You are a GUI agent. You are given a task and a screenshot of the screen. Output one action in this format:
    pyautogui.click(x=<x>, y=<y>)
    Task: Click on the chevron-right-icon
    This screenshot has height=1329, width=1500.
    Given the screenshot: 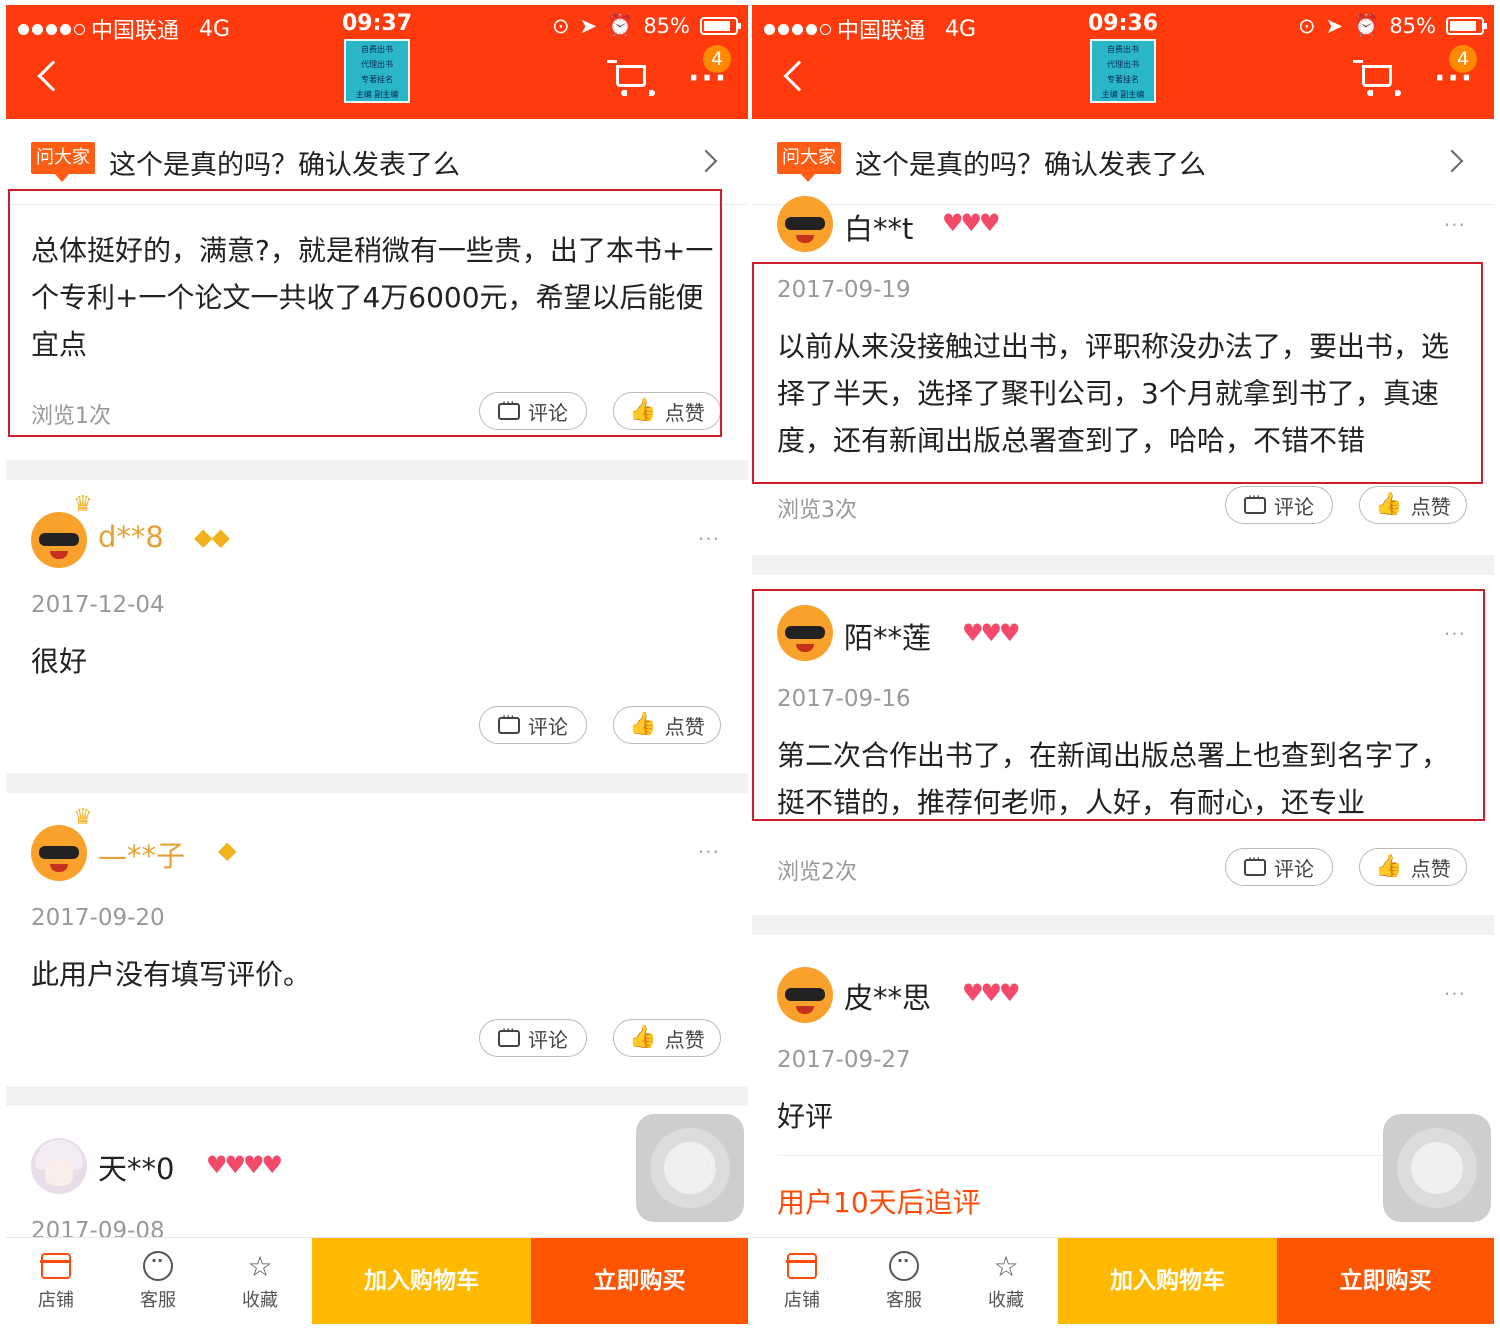 What is the action you would take?
    pyautogui.click(x=706, y=161)
    